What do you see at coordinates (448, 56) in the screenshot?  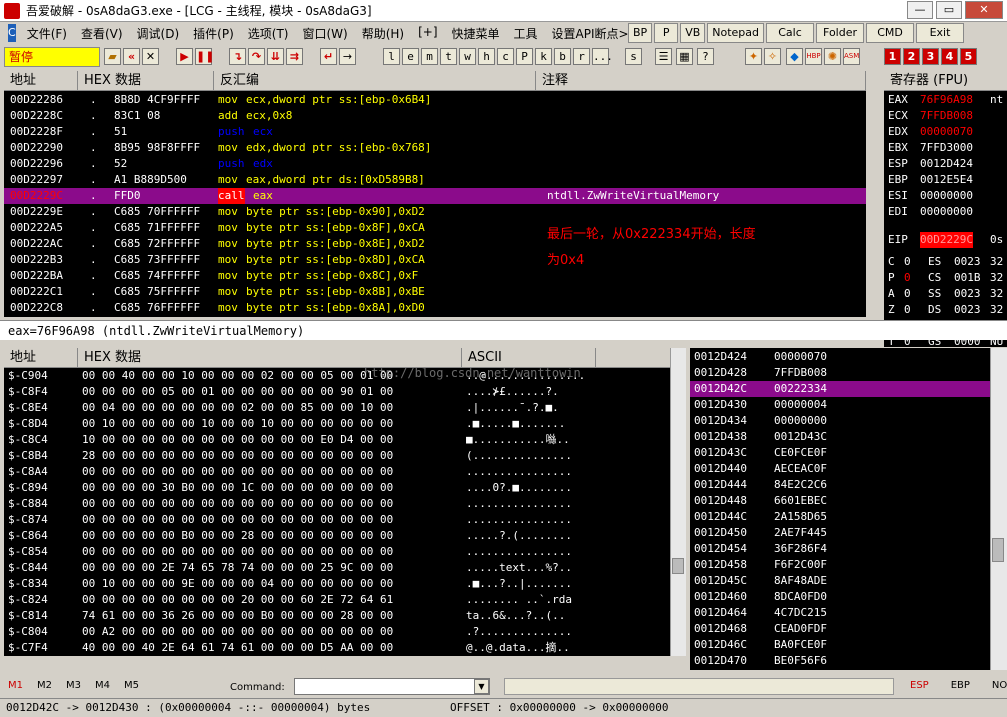 I see `window-letter-button: t` at bounding box center [448, 56].